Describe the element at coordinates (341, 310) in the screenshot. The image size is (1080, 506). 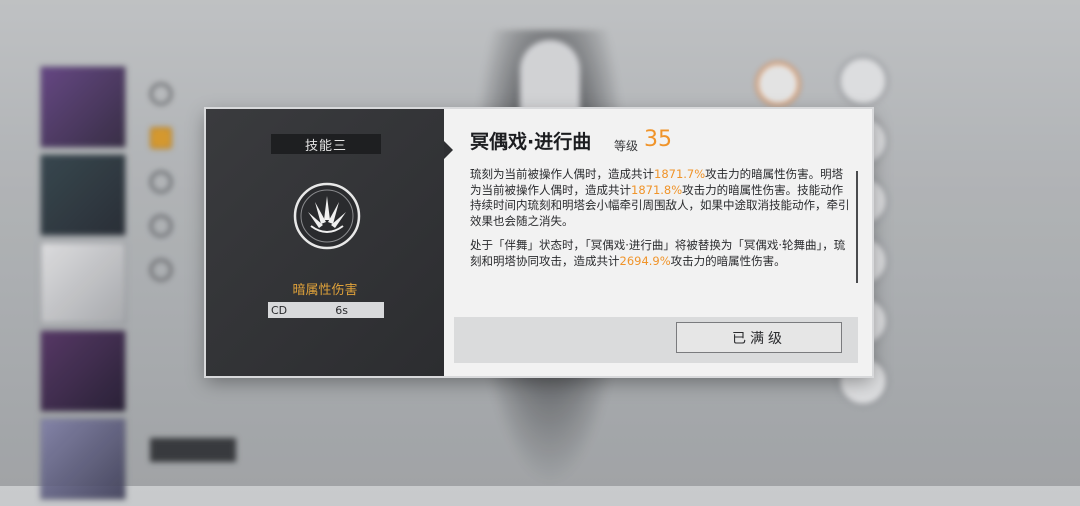
I see `cooldown-value: 6s` at that location.